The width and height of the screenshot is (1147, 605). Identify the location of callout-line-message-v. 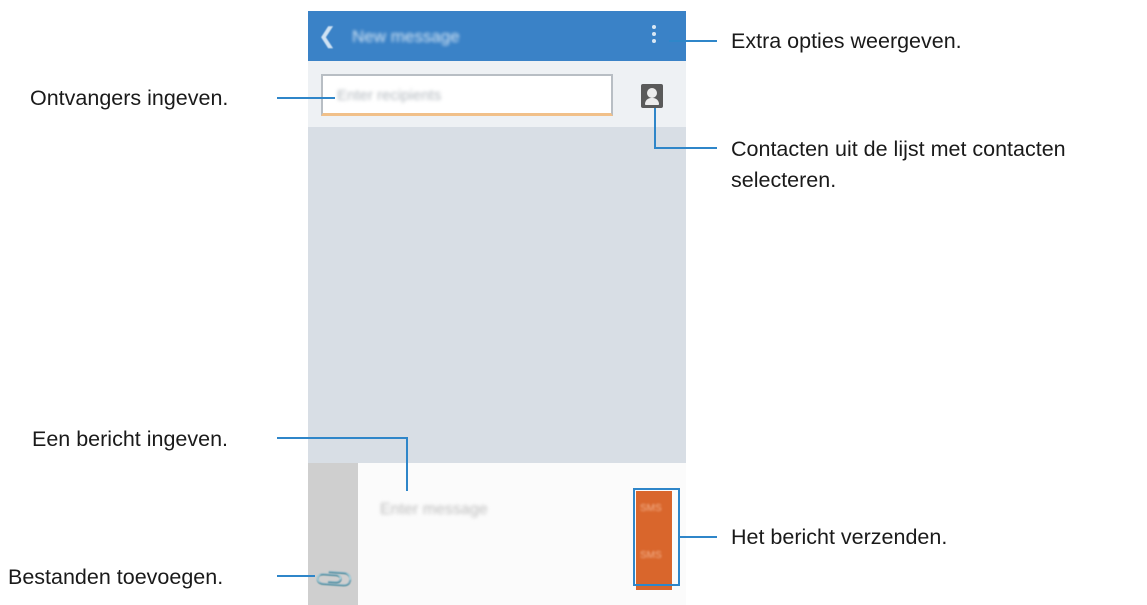
(407, 464).